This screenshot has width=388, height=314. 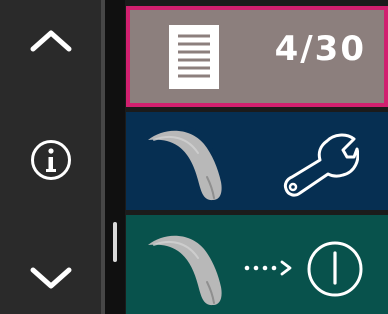 I want to click on chevron-up-icon, so click(x=50, y=41).